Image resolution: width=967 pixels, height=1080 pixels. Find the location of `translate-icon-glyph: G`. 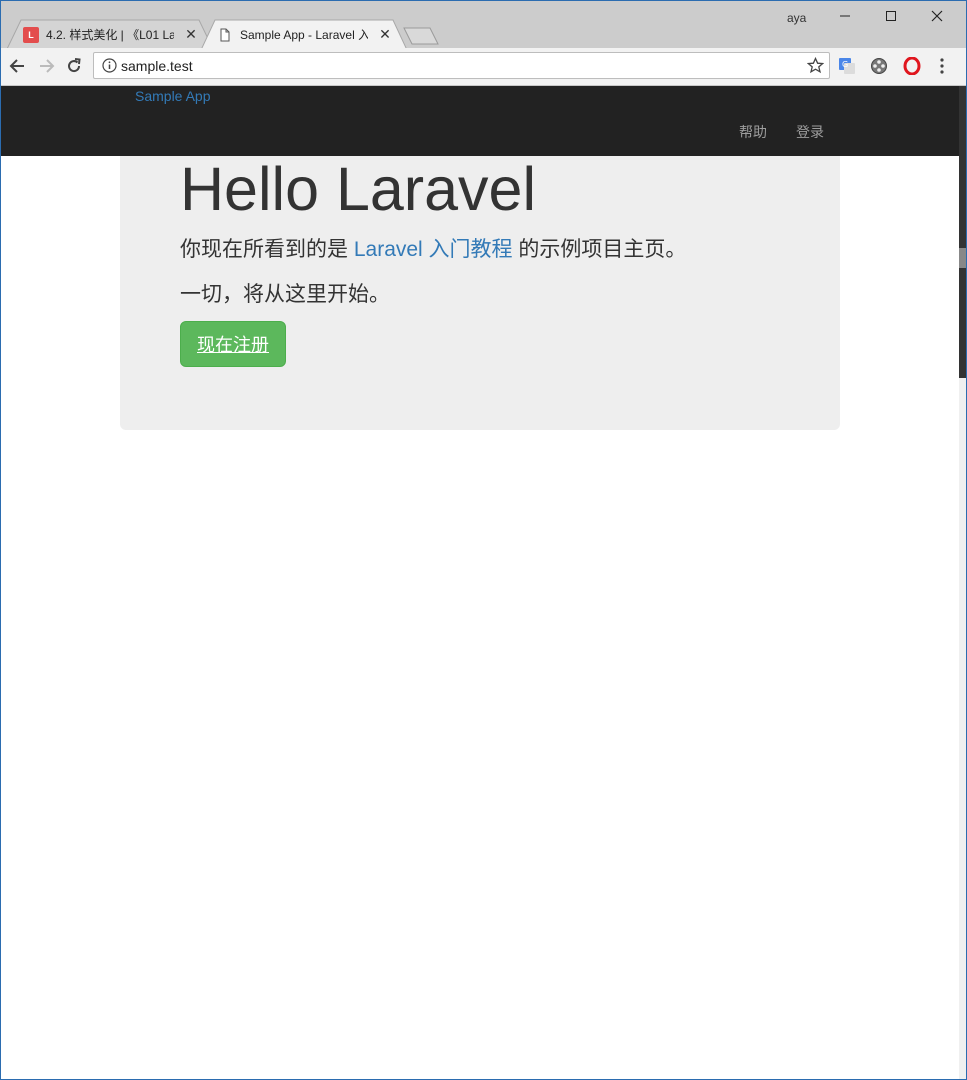

translate-icon-glyph: G is located at coordinates (847, 66).